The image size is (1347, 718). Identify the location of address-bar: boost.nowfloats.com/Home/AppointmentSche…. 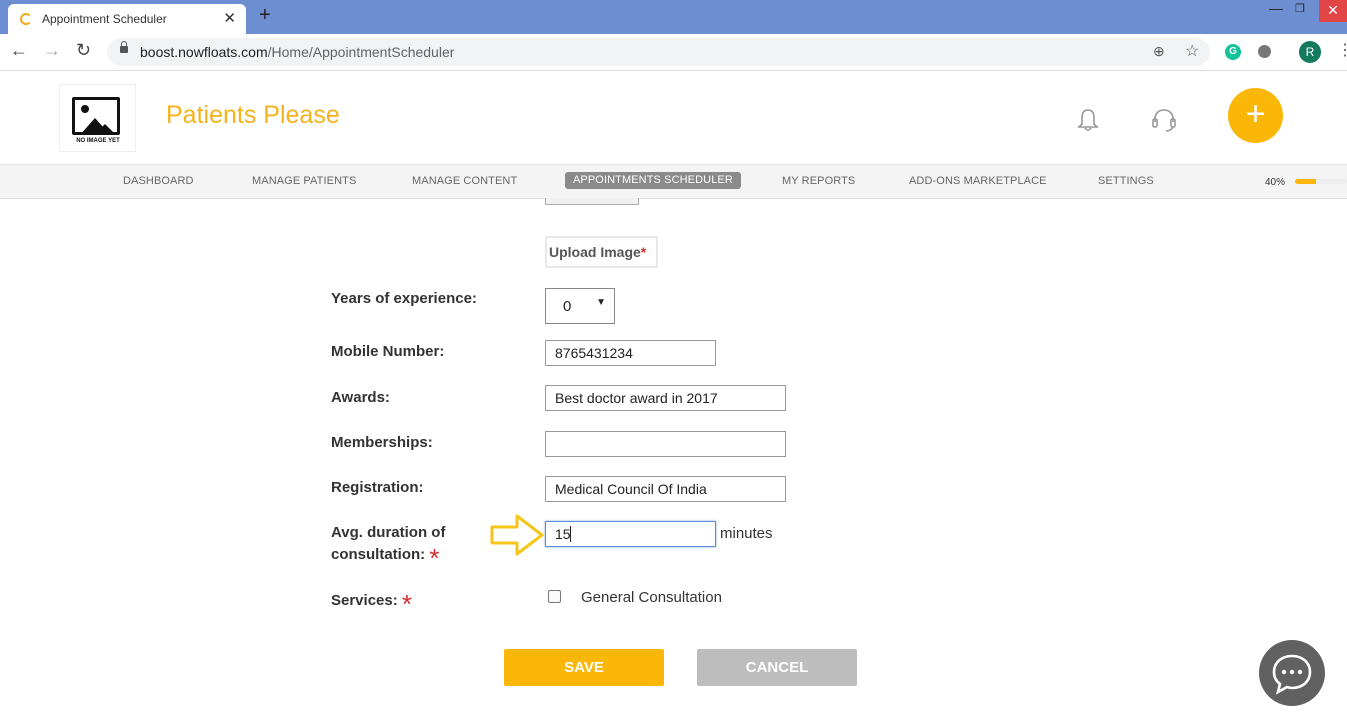
(658, 52).